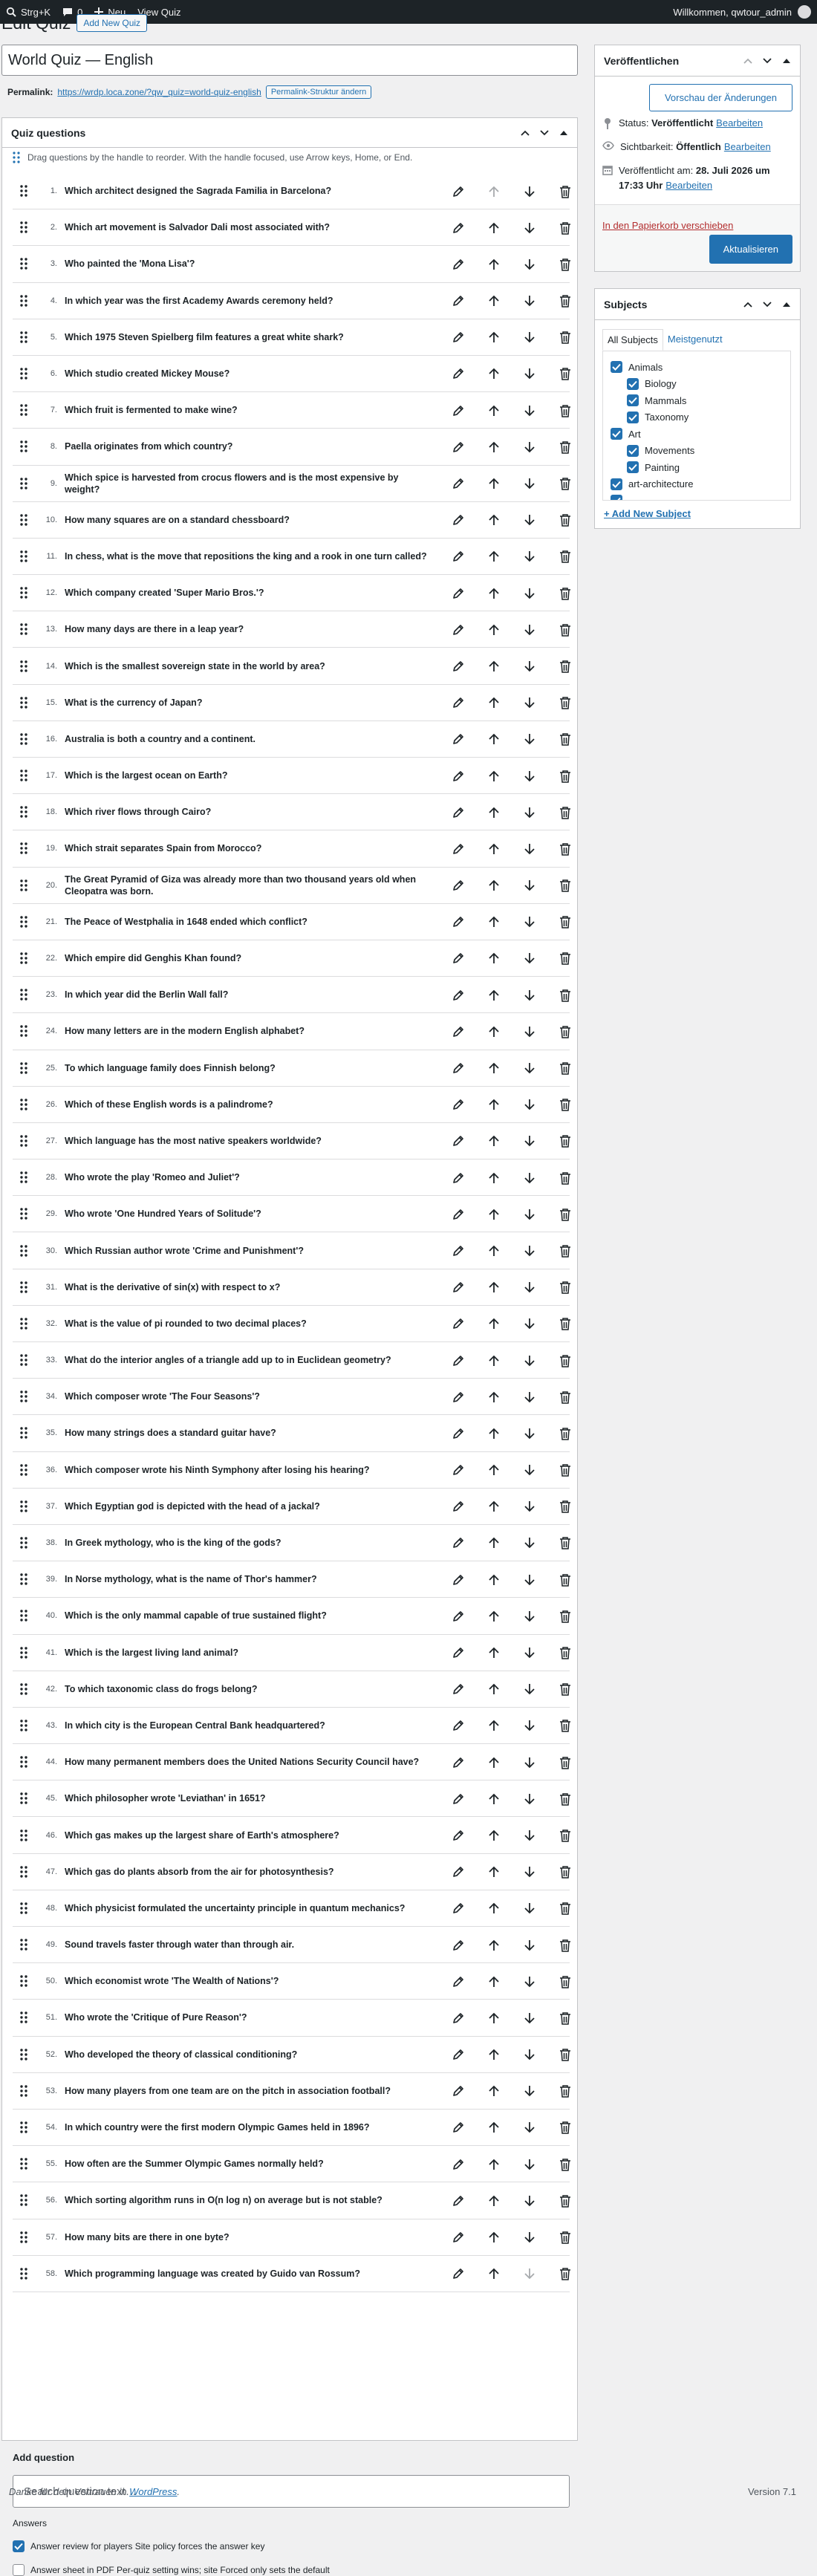 The height and width of the screenshot is (2576, 817). Describe the element at coordinates (750, 249) in the screenshot. I see `update-button: Aktualisieren` at that location.